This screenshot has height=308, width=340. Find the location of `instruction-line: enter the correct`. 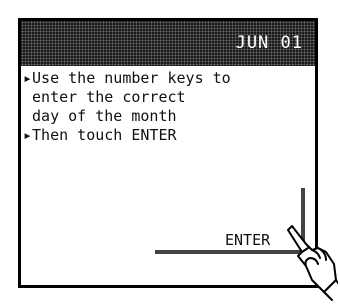

instruction-line: enter the correct is located at coordinates (104, 97).